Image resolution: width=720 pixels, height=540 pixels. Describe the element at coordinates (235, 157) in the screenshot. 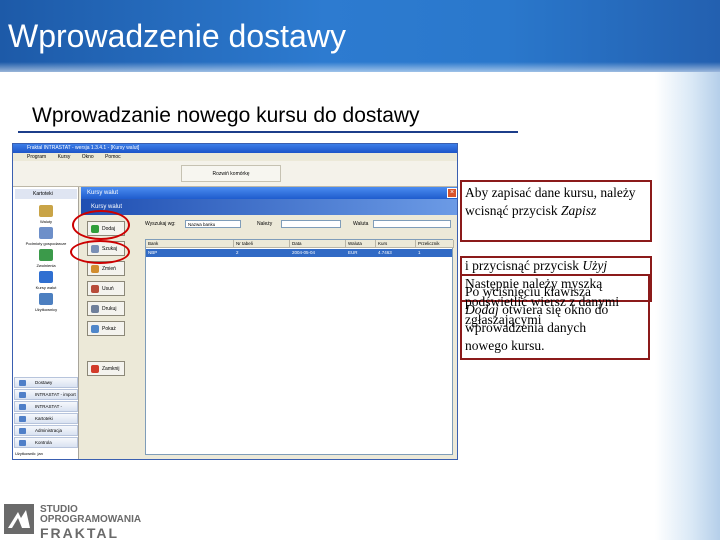

I see `app-menubar: Program Kursy Okno Pomoc` at that location.